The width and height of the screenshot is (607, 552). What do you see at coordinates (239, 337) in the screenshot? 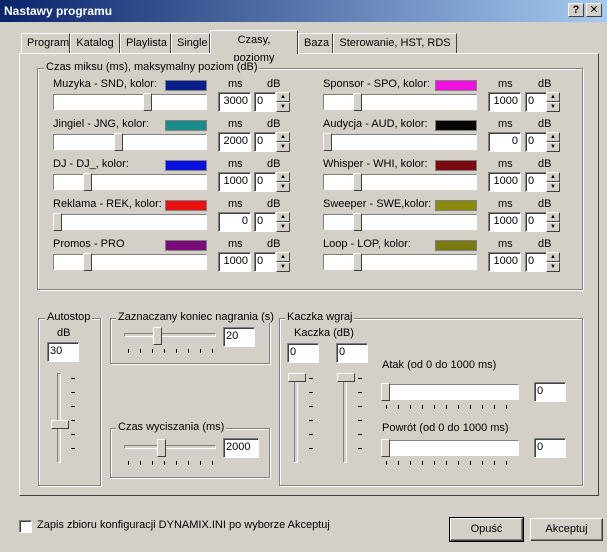
I see `end-marker-input: 20` at bounding box center [239, 337].